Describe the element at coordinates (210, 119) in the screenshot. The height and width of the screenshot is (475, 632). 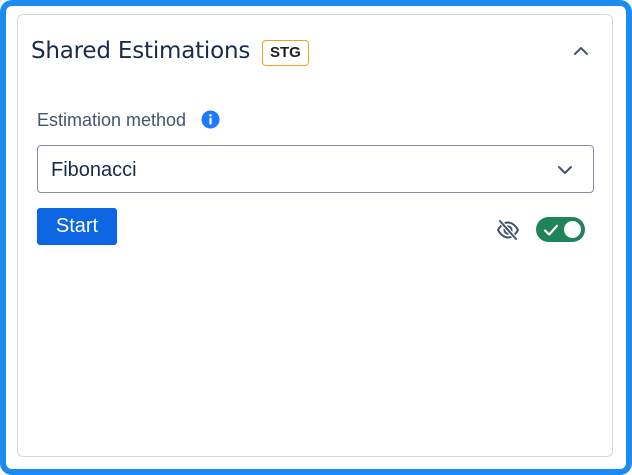
I see `info-icon` at that location.